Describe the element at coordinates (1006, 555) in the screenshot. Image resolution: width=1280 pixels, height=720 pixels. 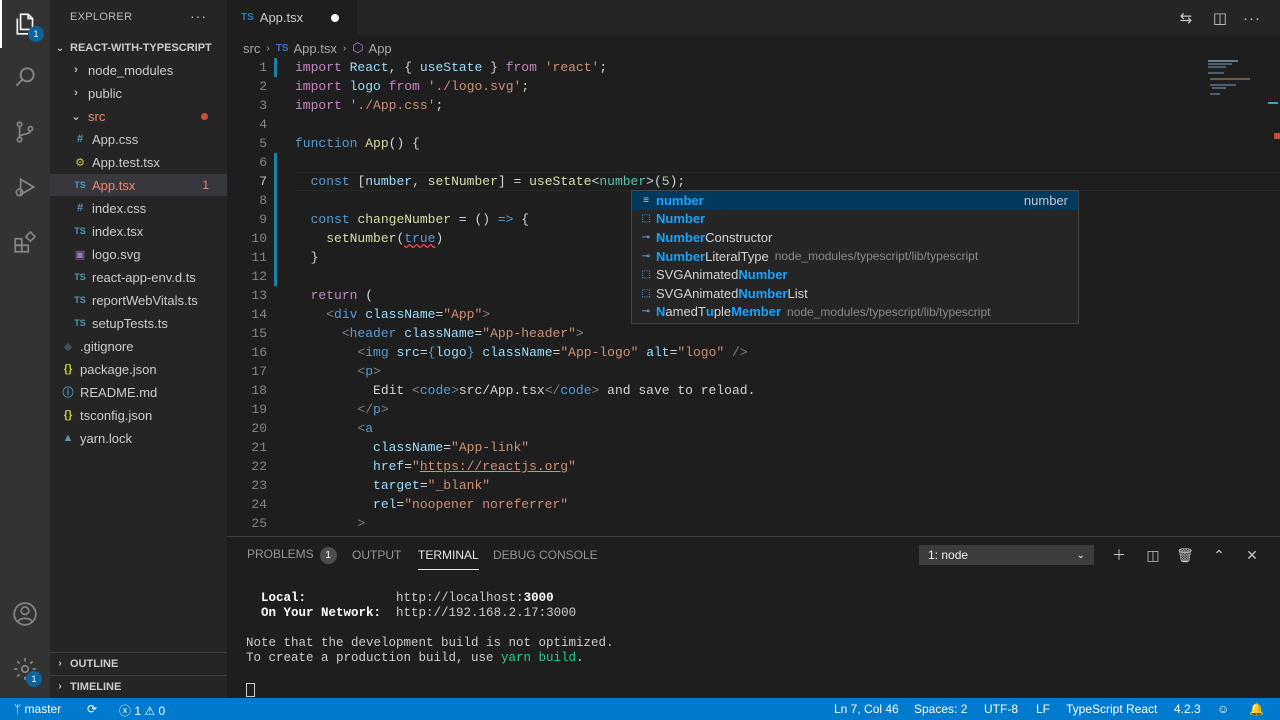
I see `terminal-select: 1: node ⌄` at that location.